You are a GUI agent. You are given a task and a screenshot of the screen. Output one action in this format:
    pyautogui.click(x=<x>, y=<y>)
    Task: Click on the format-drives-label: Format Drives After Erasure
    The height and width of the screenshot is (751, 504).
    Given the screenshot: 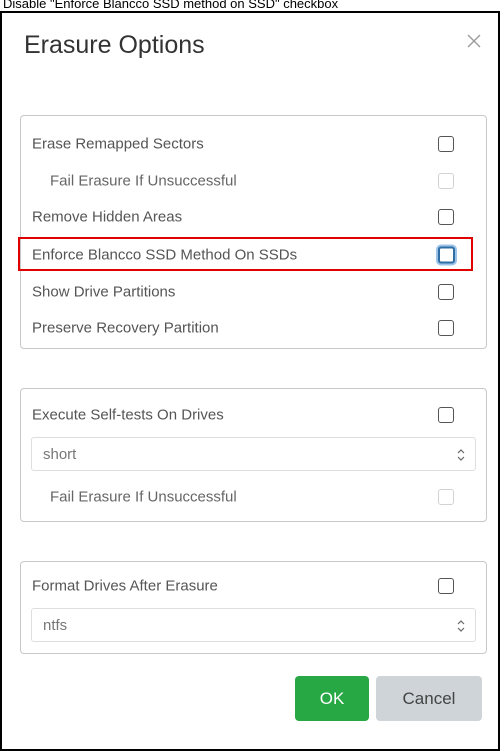 What is the action you would take?
    pyautogui.click(x=125, y=586)
    